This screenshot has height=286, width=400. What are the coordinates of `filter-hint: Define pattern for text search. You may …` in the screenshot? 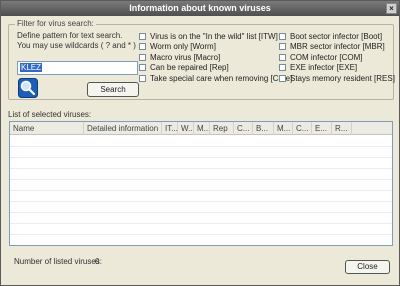 It's located at (76, 40).